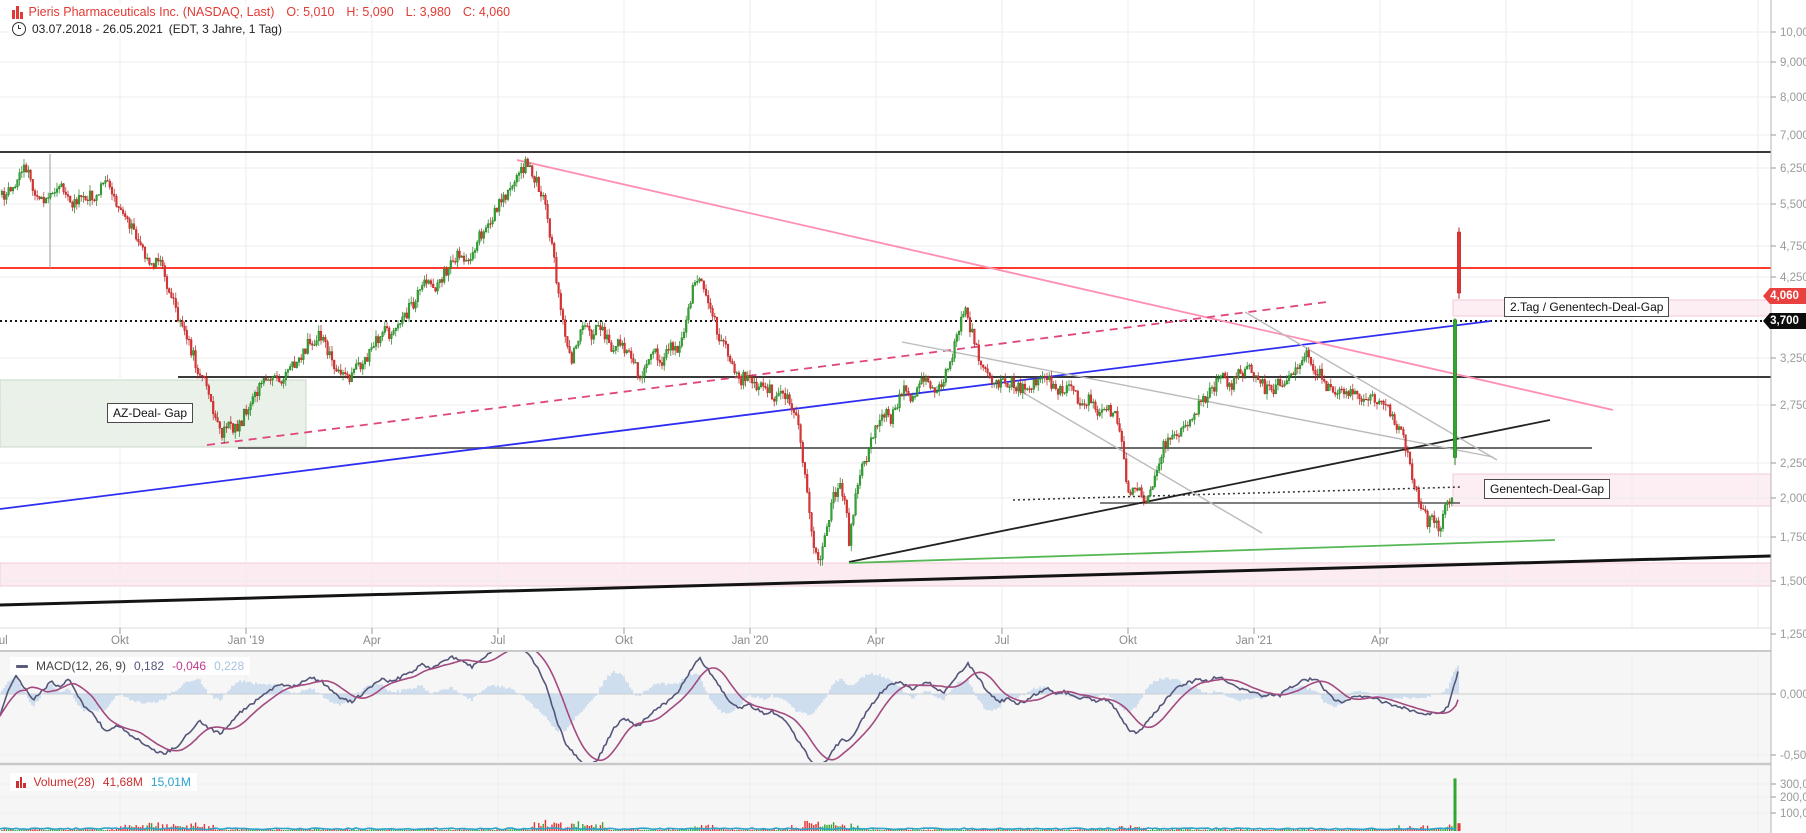  I want to click on volume-legend: Volume(28) 41,68M 15,01M, so click(103, 782).